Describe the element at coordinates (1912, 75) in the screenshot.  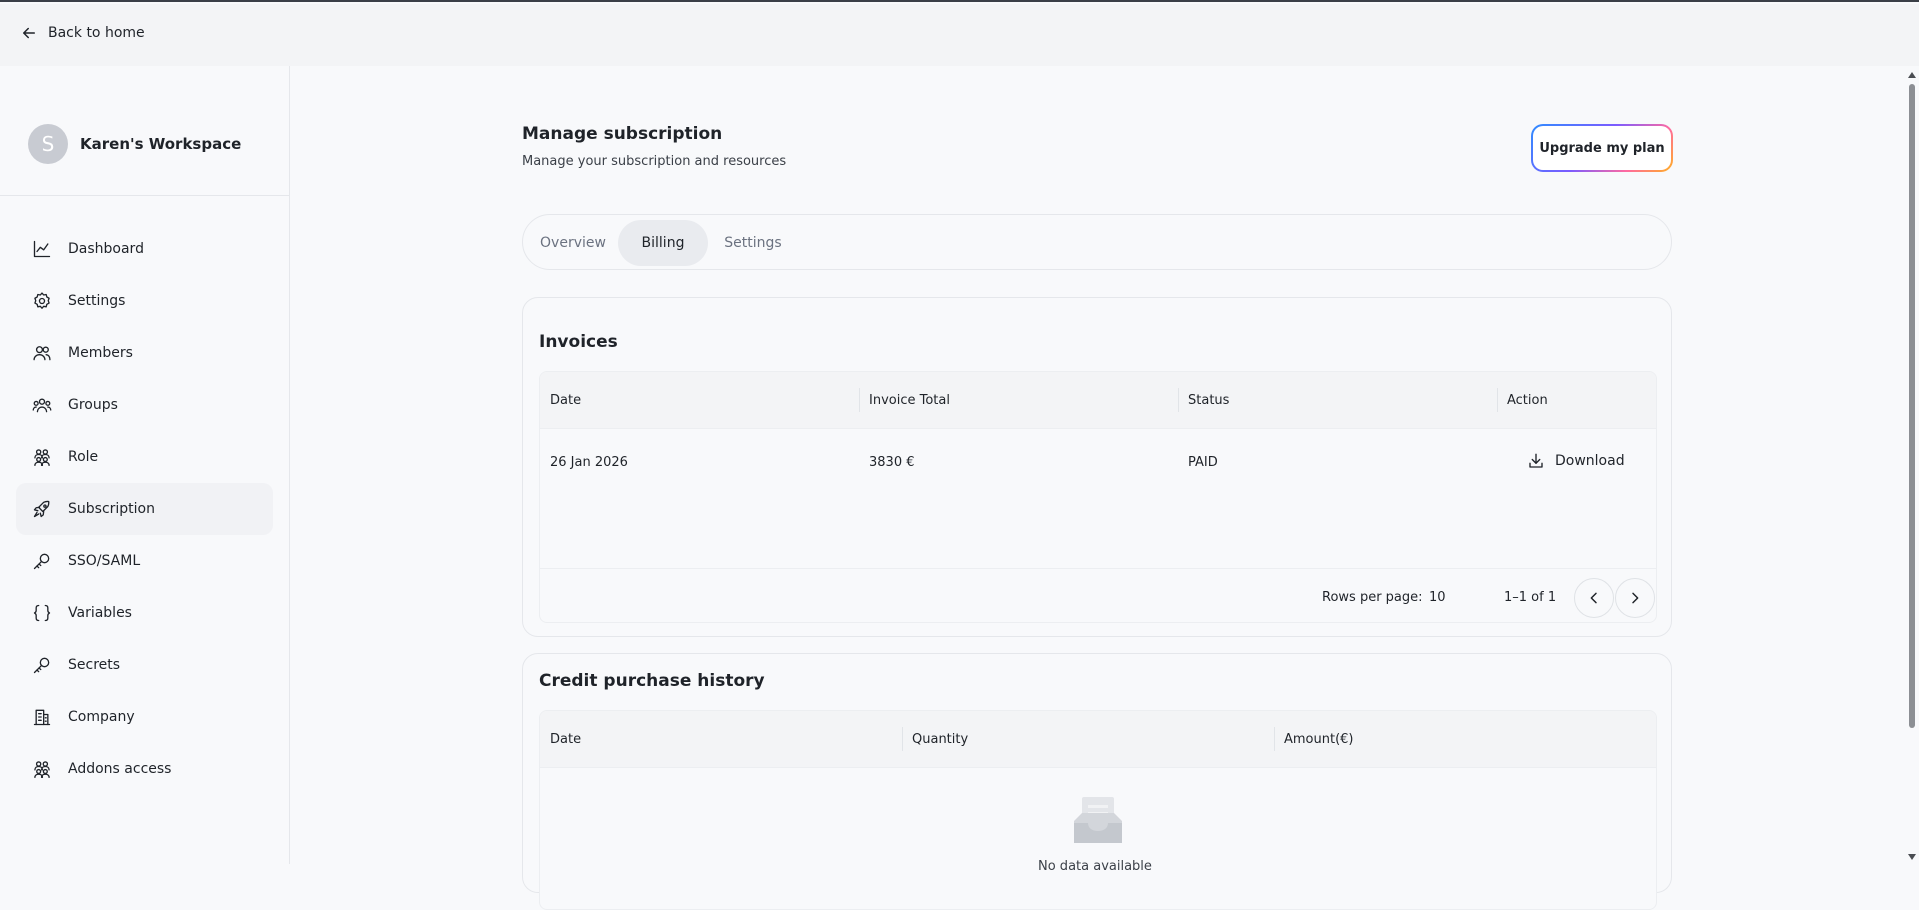
I see `scroll-up-arrow` at that location.